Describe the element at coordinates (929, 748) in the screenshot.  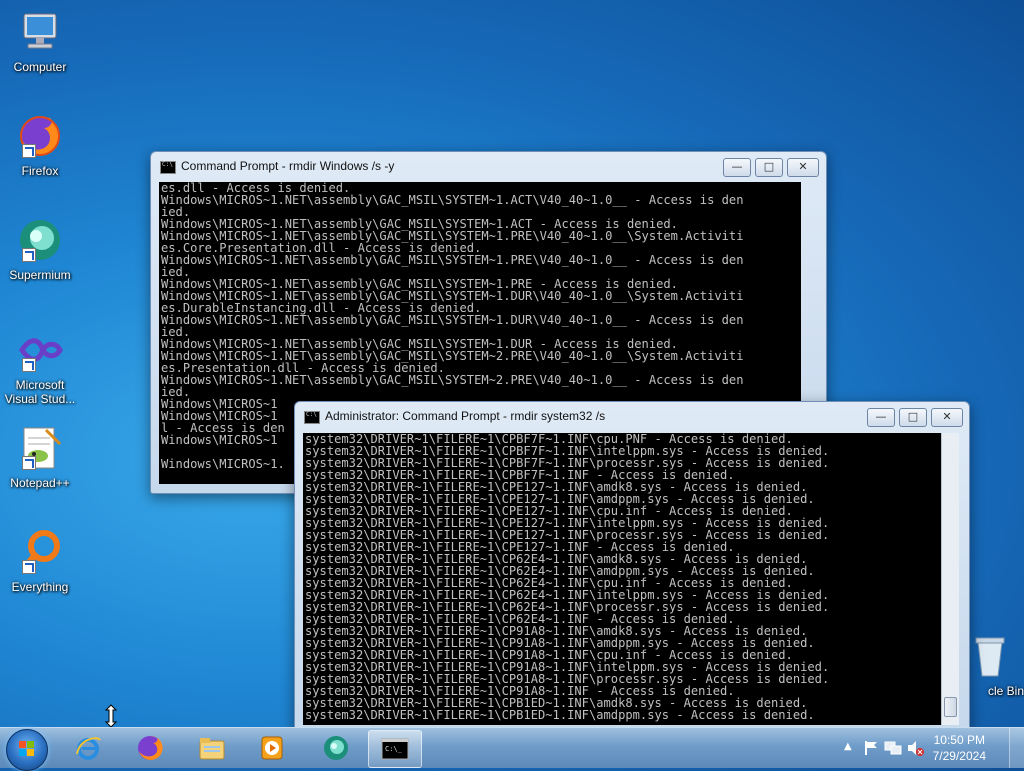
I see `system-tray: ▲ 10:50 PM 7/29/2024` at that location.